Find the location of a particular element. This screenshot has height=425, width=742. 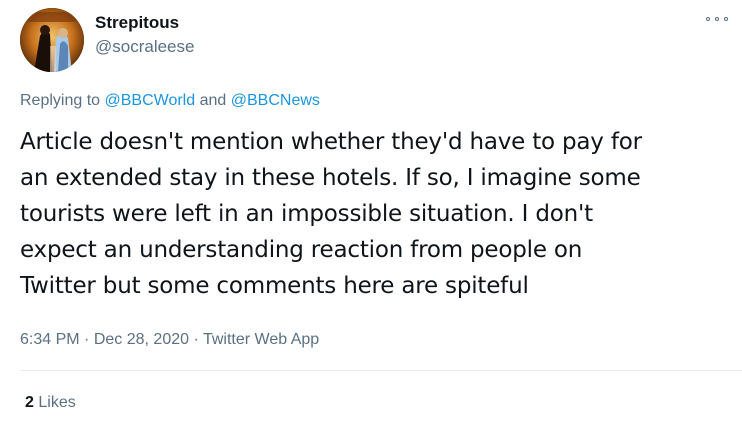

more-options-icon is located at coordinates (708, 19).